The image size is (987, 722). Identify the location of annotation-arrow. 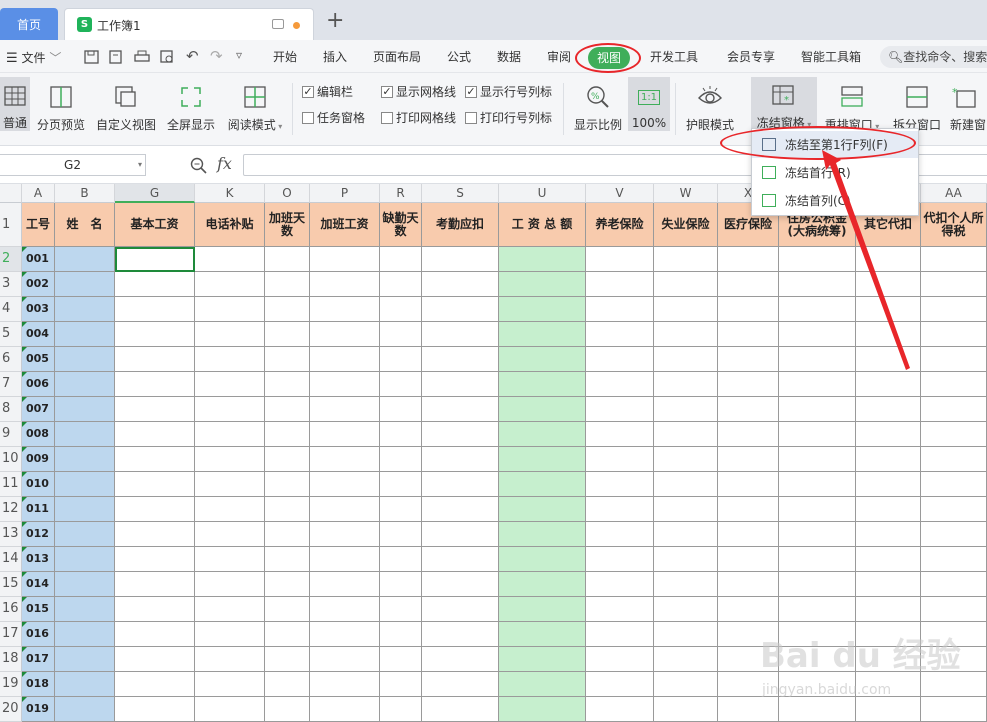
(866, 260).